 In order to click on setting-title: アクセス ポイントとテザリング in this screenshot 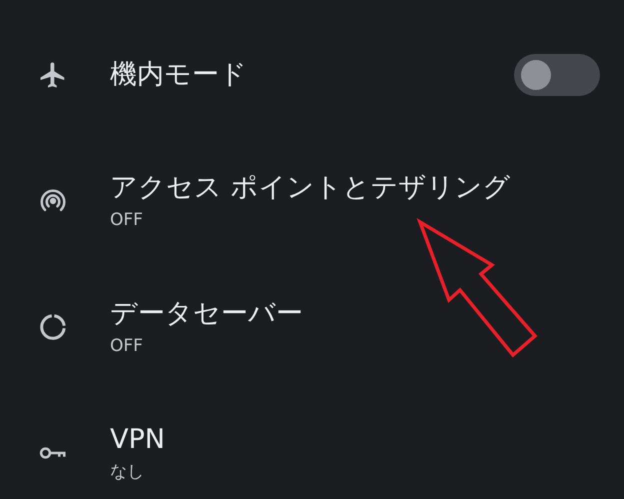, I will do `click(311, 187)`.